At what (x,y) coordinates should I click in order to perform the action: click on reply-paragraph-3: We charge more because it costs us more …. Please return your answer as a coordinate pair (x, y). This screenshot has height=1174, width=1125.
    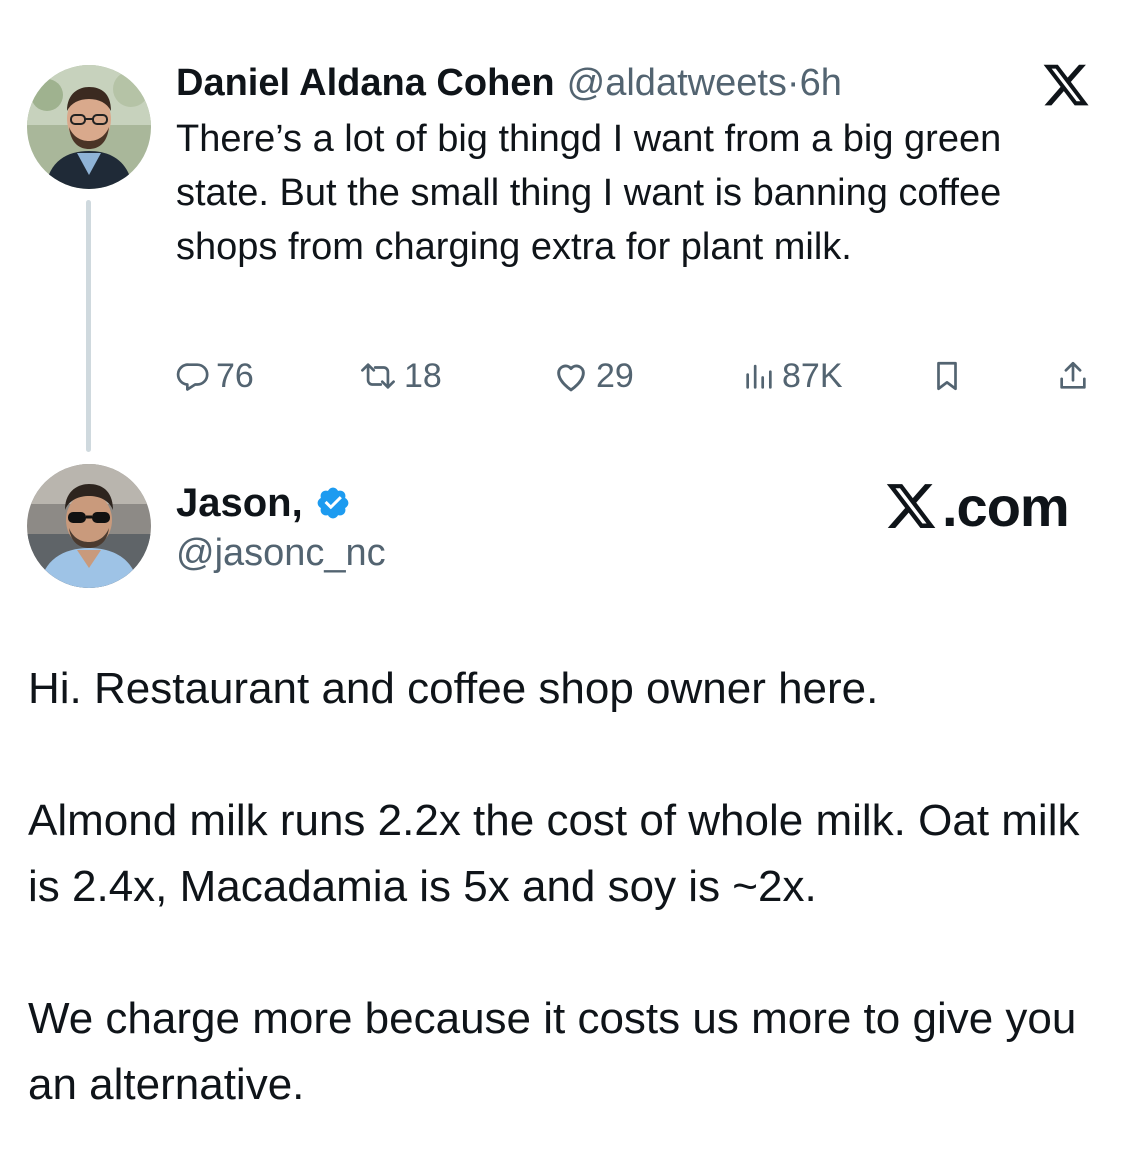
    Looking at the image, I should click on (552, 1051).